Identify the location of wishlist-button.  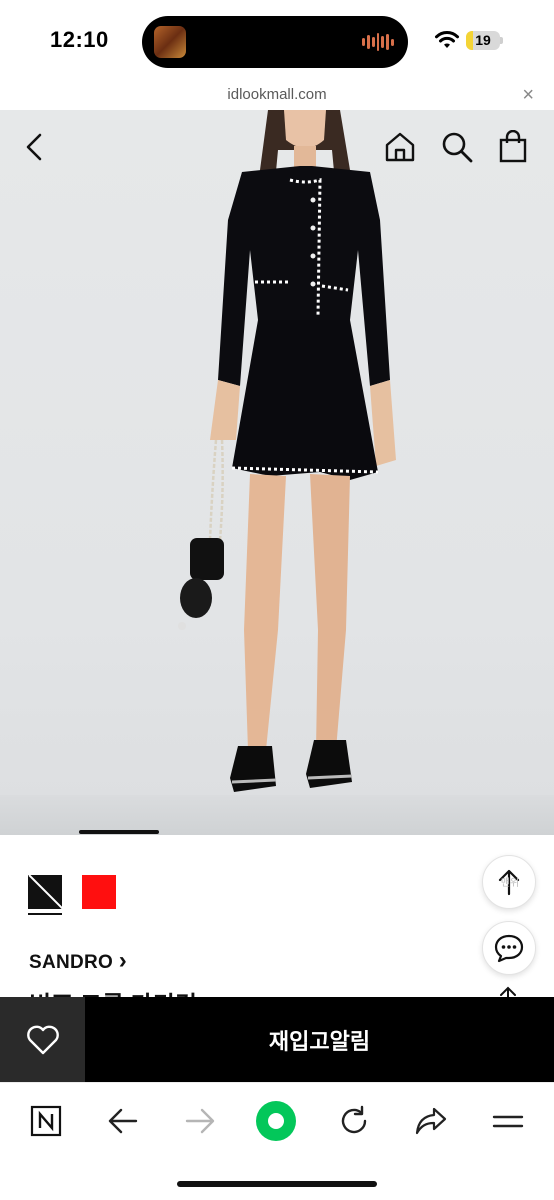
(42, 1039).